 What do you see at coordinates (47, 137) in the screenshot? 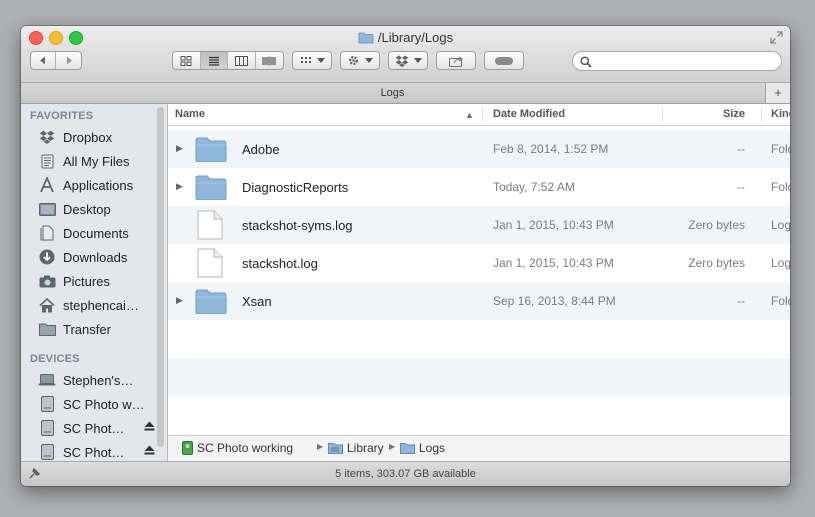
I see `dropbox-icon` at bounding box center [47, 137].